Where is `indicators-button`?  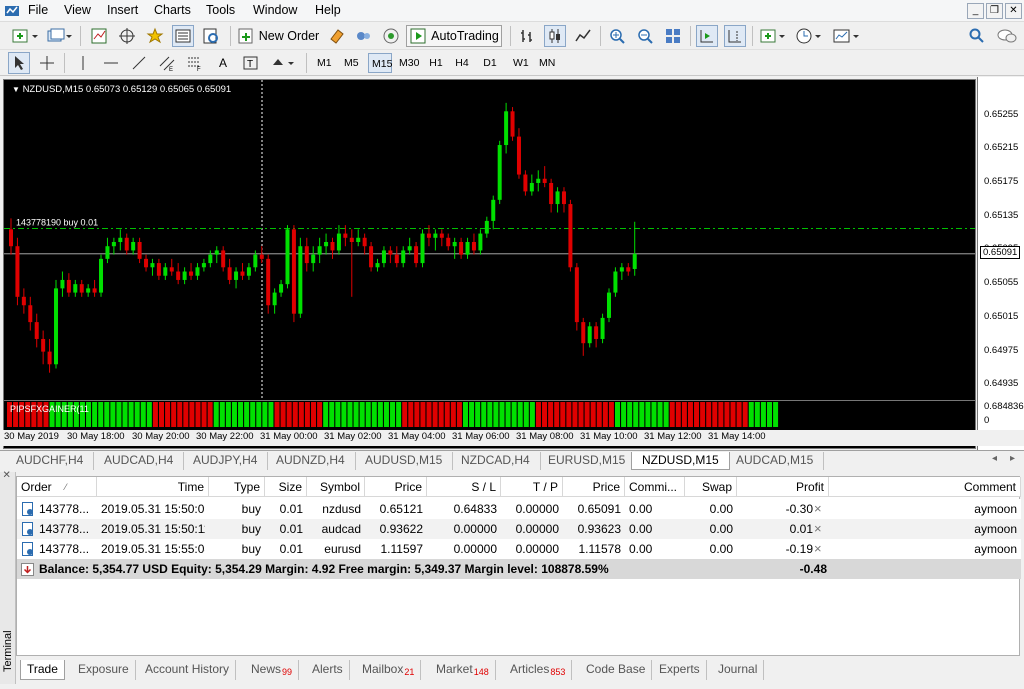
indicators-button is located at coordinates (773, 36).